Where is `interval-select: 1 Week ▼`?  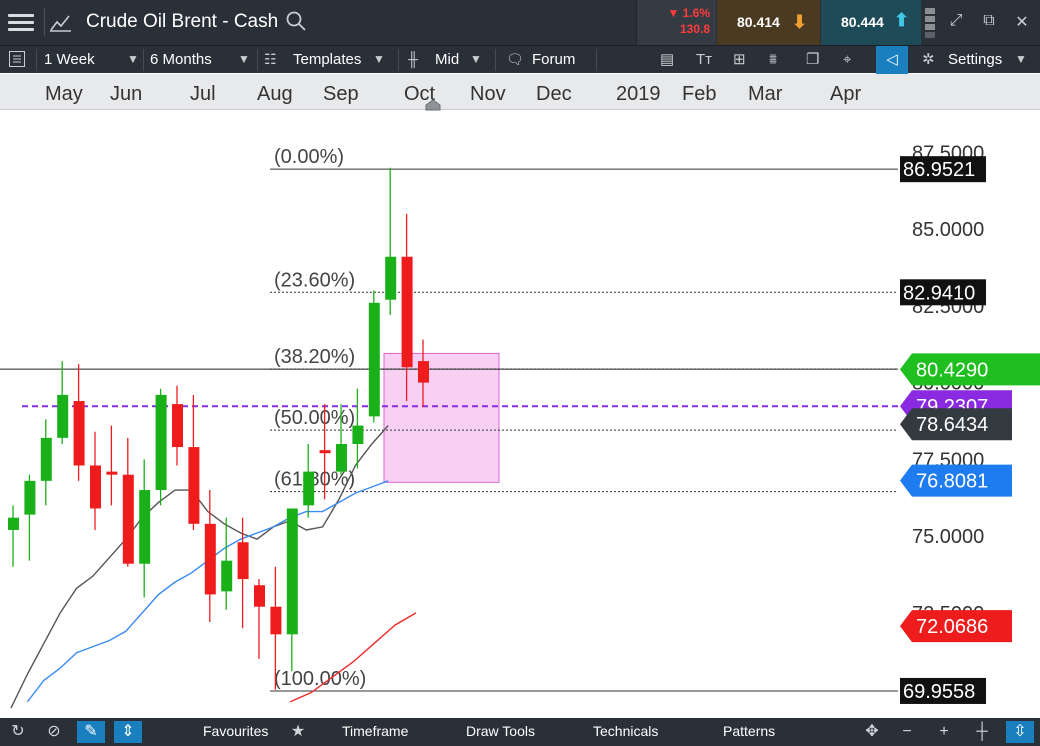
interval-select: 1 Week ▼ is located at coordinates (92, 60).